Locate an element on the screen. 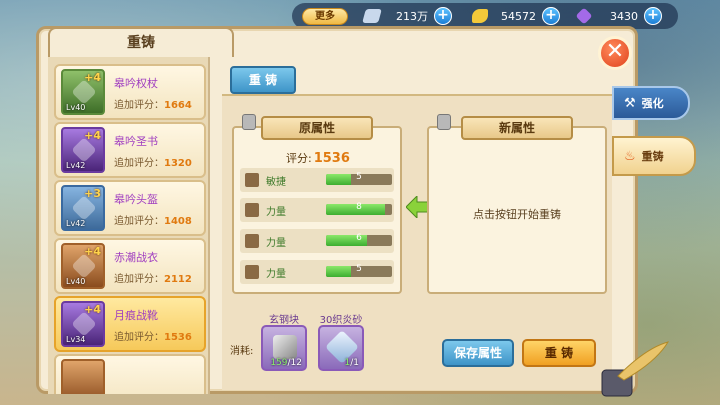 This screenshot has width=720, height=405. currency-value: 54572 is located at coordinates (518, 16).